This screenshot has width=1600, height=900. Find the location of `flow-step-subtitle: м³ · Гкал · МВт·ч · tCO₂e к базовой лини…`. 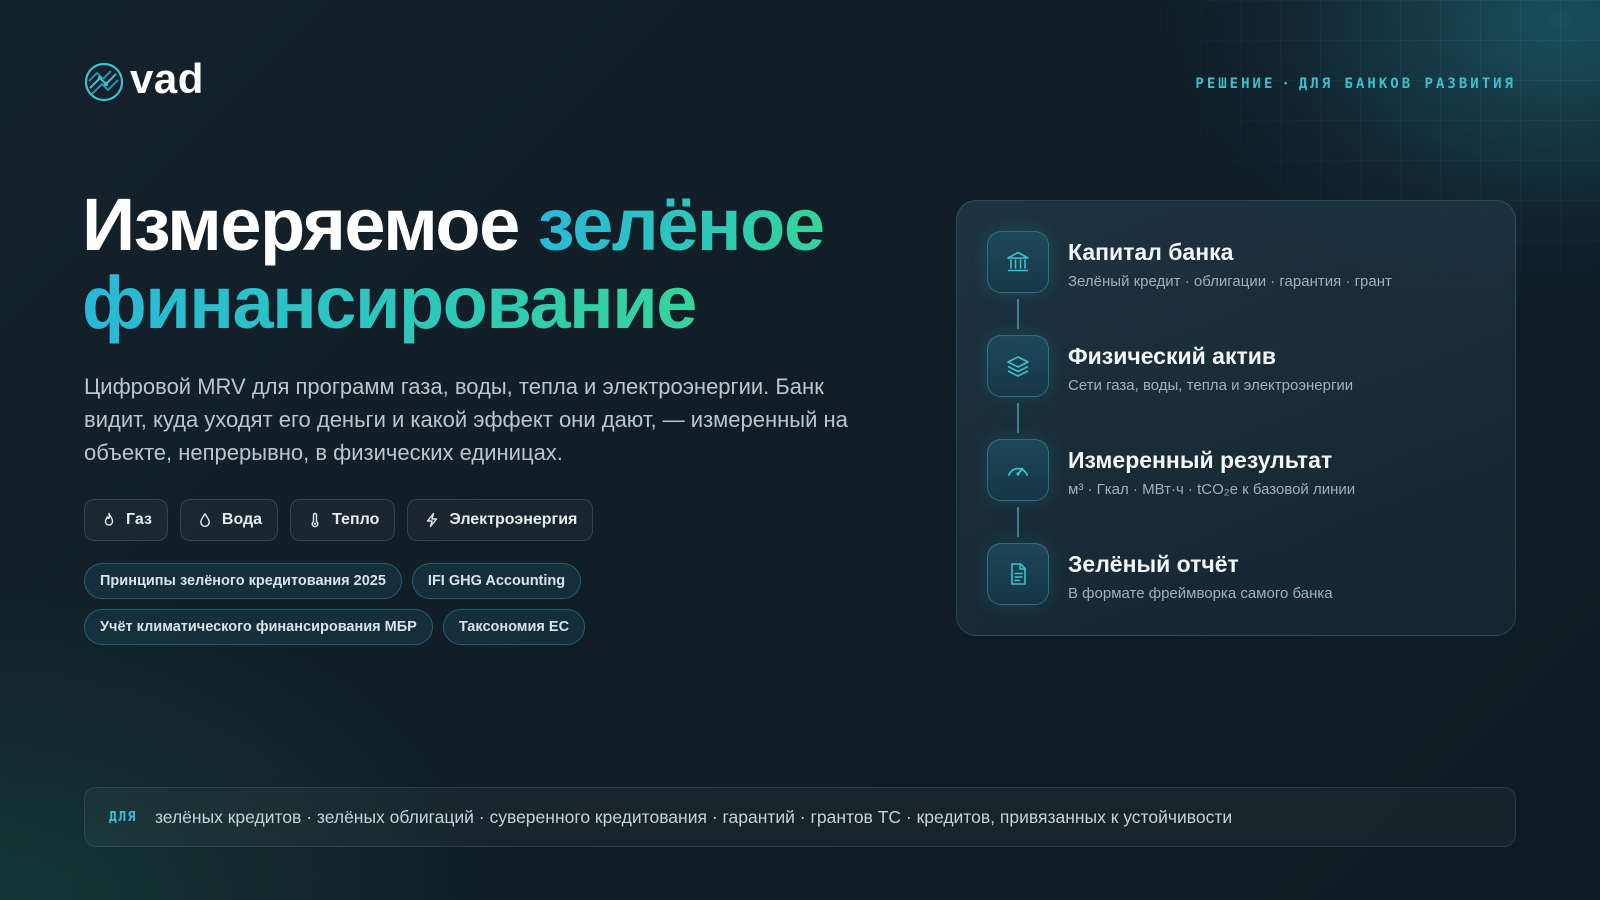

flow-step-subtitle: м³ · Гкал · МВт·ч · tCO₂e к базовой лини… is located at coordinates (1212, 489).